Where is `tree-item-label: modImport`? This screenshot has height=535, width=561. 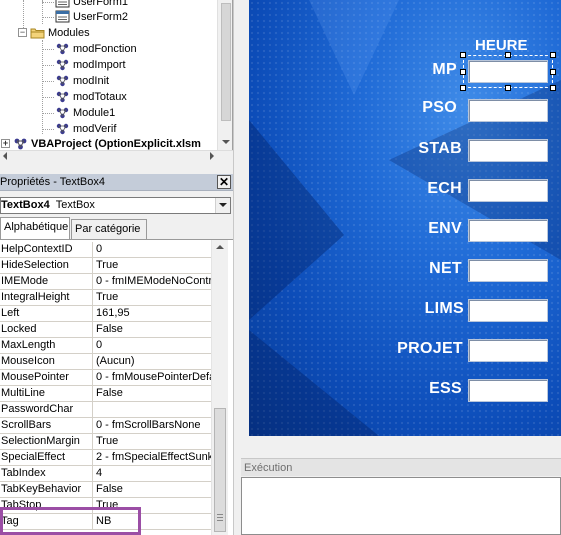 tree-item-label: modImport is located at coordinates (99, 65).